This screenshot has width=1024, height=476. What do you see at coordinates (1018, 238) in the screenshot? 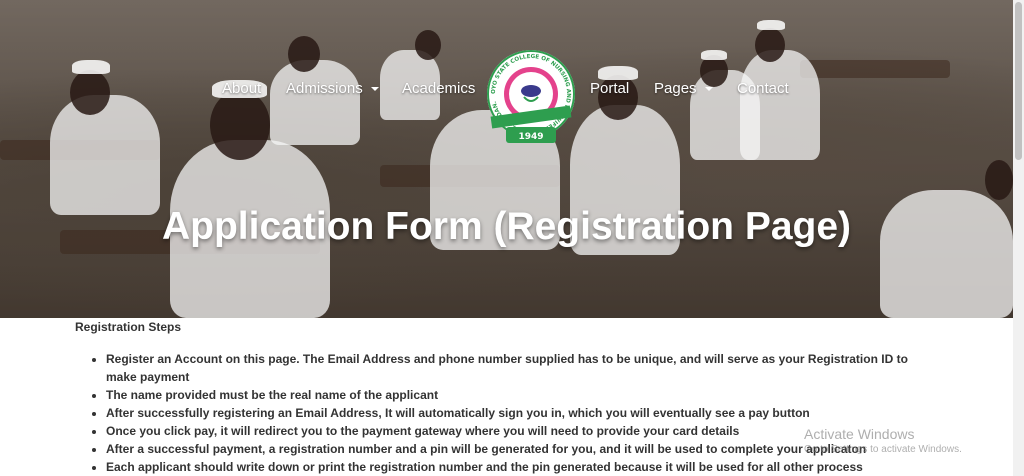
I see `page-scrollbar` at bounding box center [1018, 238].